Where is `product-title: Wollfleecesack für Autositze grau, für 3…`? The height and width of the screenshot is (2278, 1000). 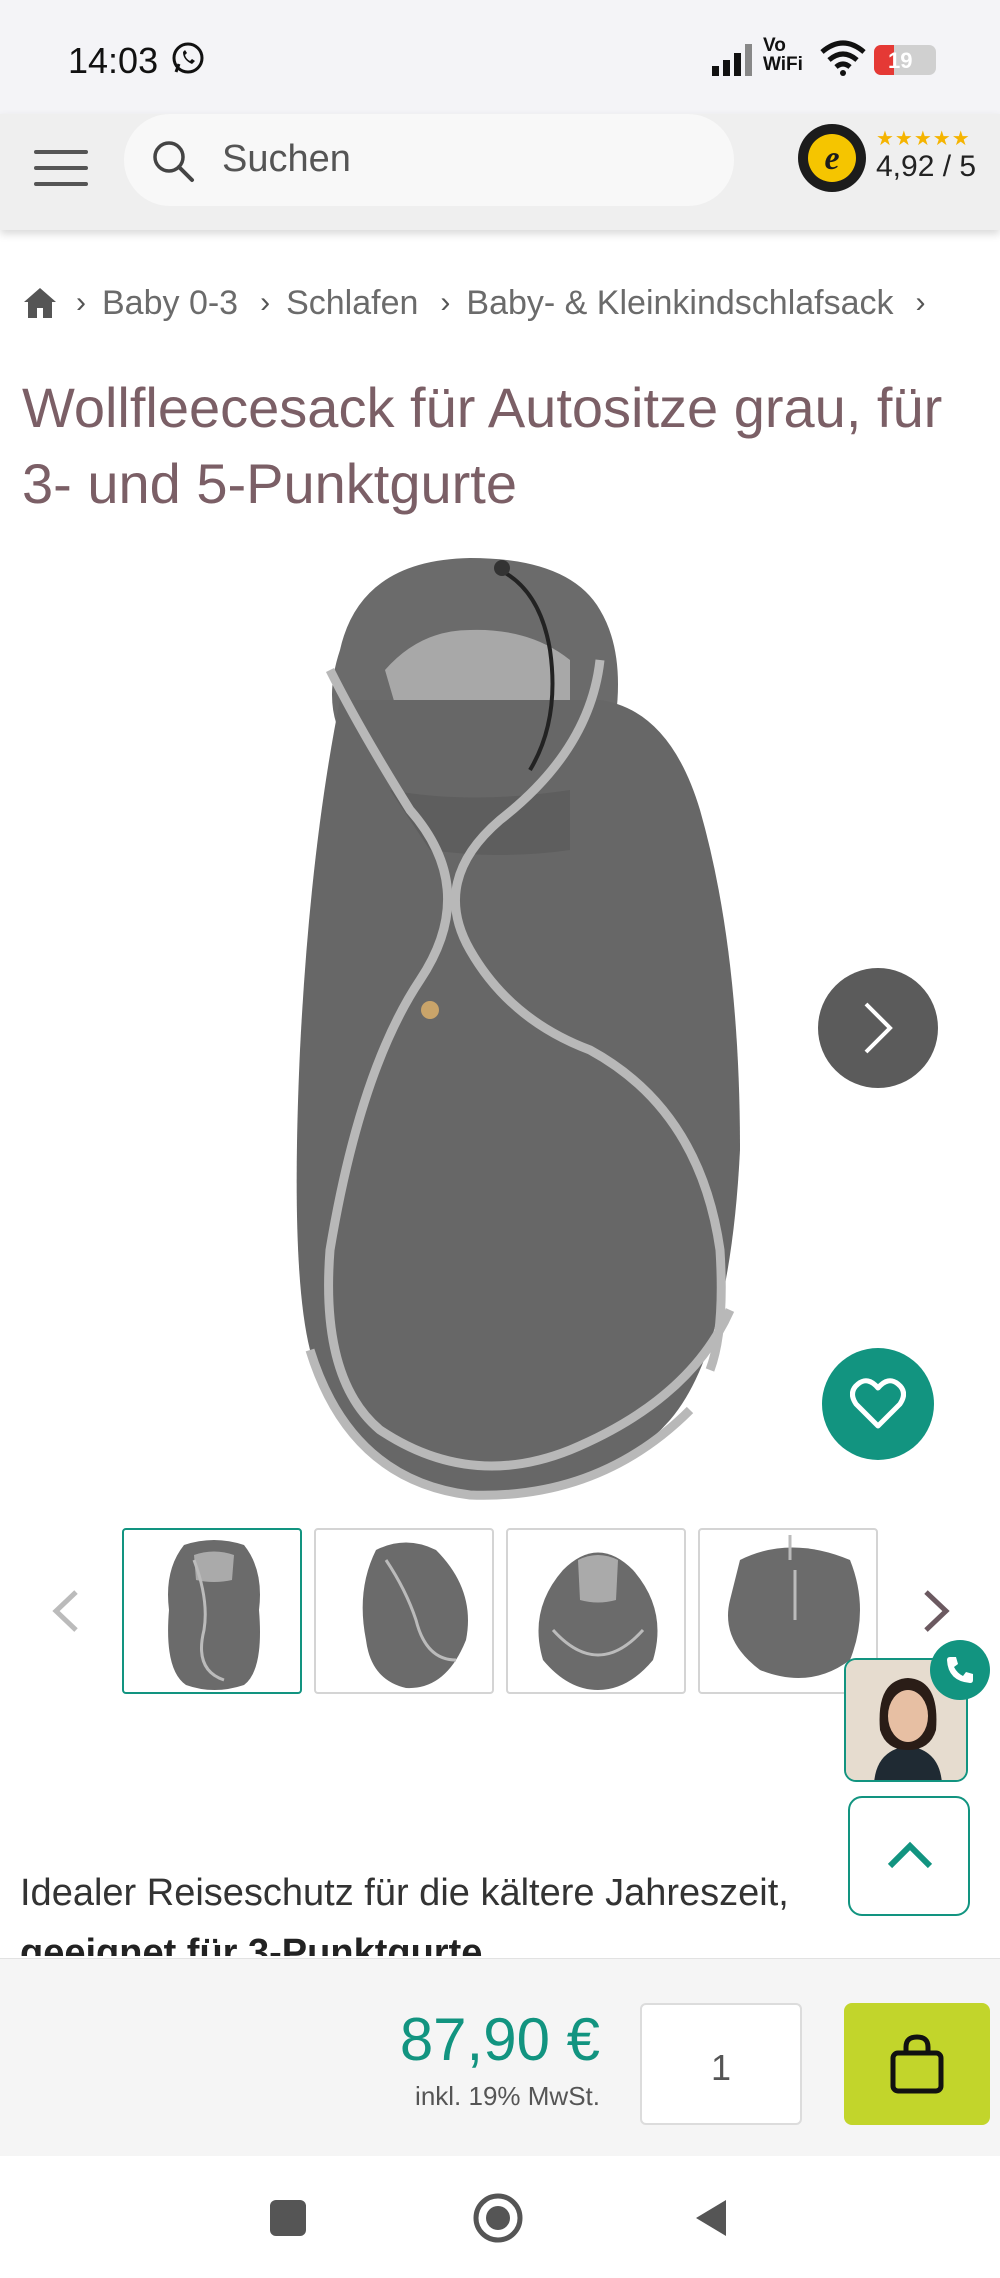 product-title: Wollfleecesack für Autositze grau, für 3… is located at coordinates (482, 445).